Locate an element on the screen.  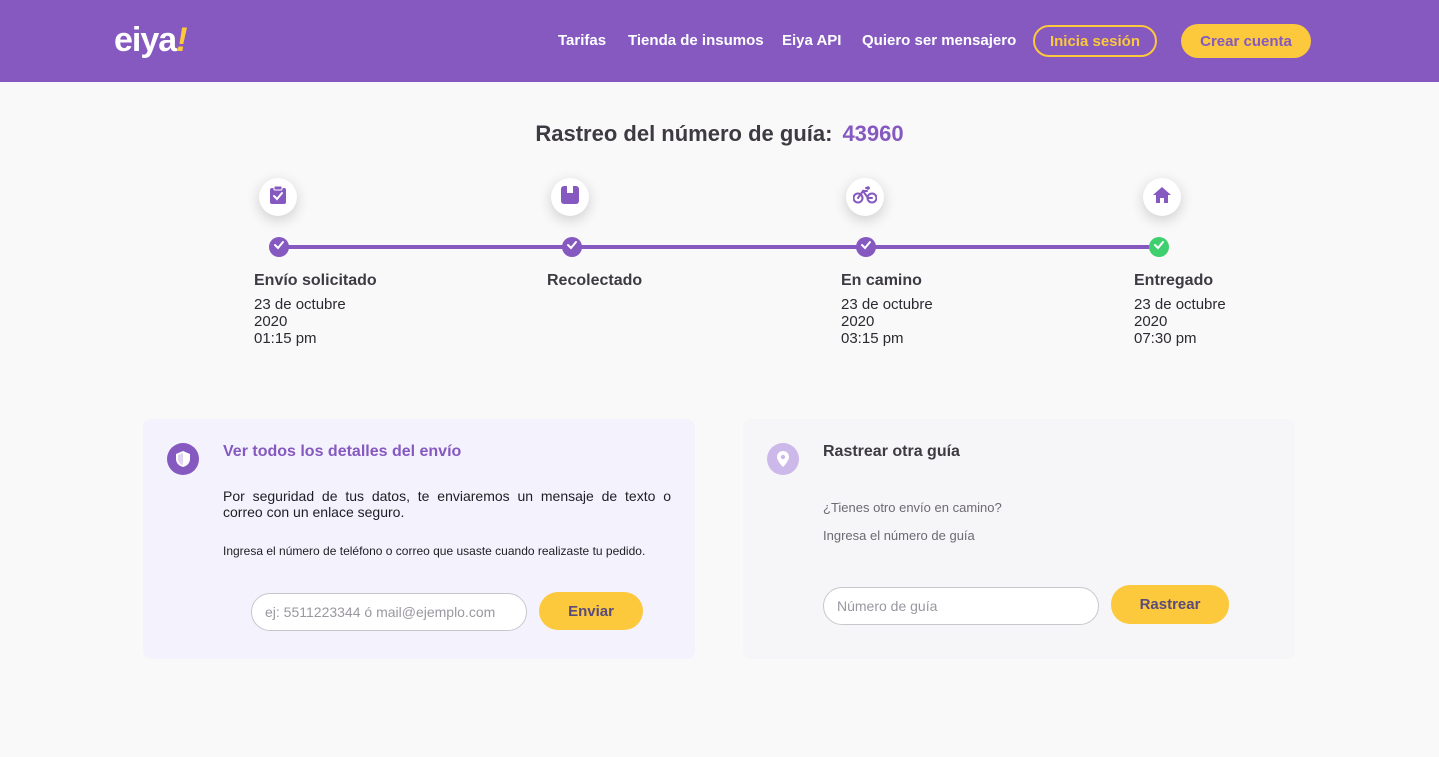
timeline-progress-line is located at coordinates (719, 247).